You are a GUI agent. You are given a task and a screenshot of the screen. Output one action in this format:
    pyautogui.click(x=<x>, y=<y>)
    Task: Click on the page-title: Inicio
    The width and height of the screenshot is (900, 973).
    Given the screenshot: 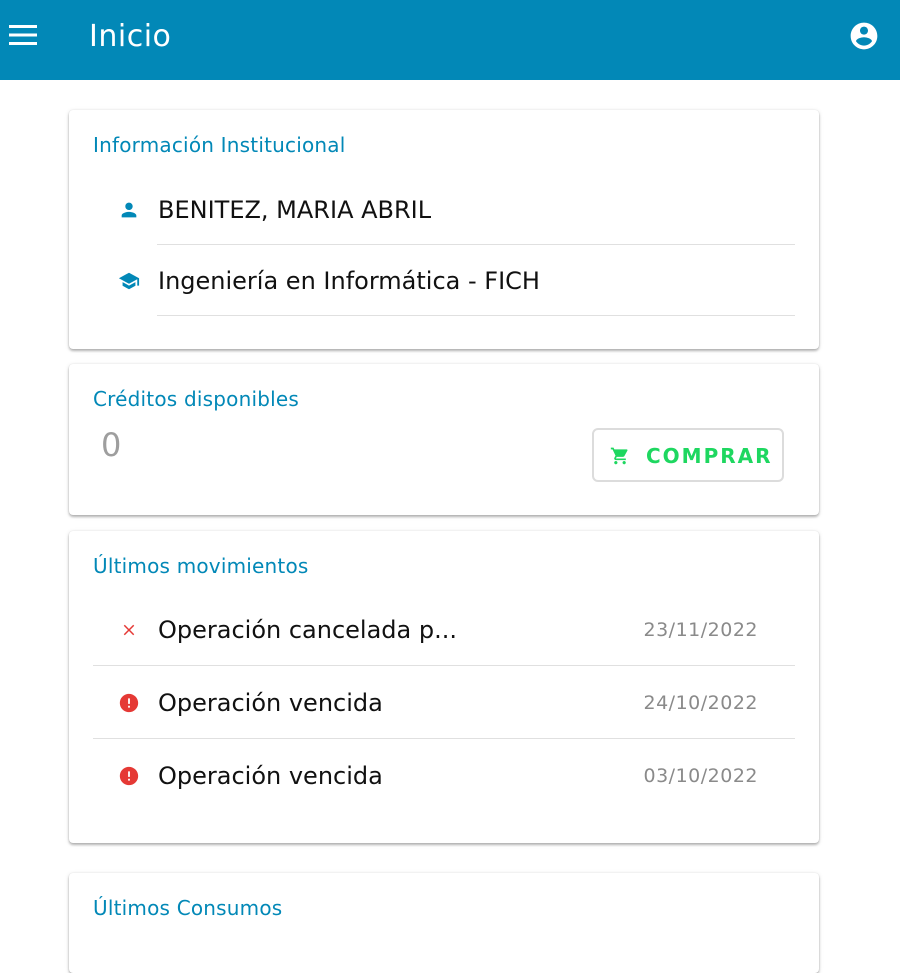 What is the action you would take?
    pyautogui.click(x=130, y=36)
    